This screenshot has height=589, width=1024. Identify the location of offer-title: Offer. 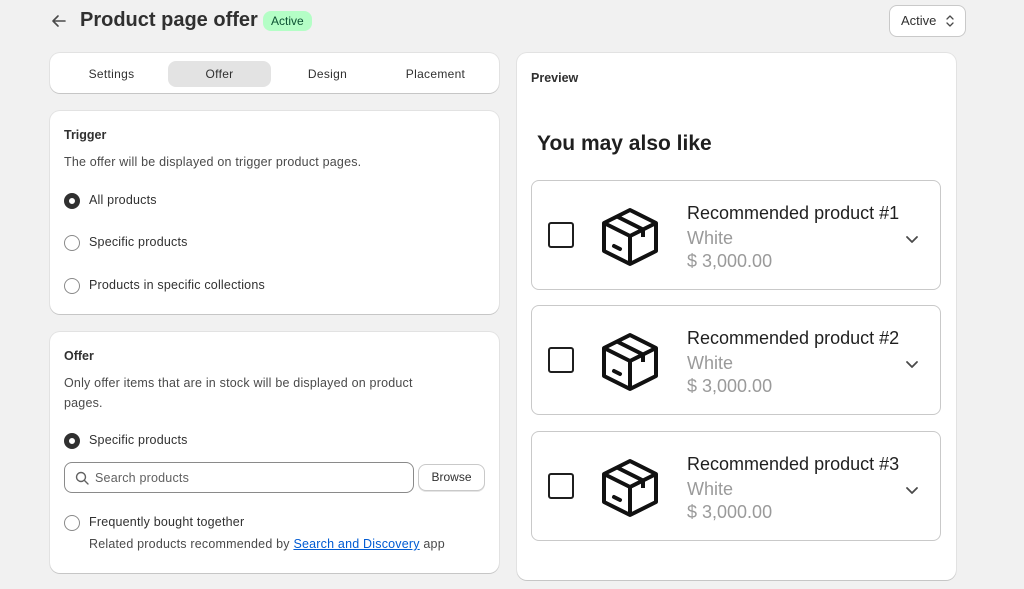
(79, 356).